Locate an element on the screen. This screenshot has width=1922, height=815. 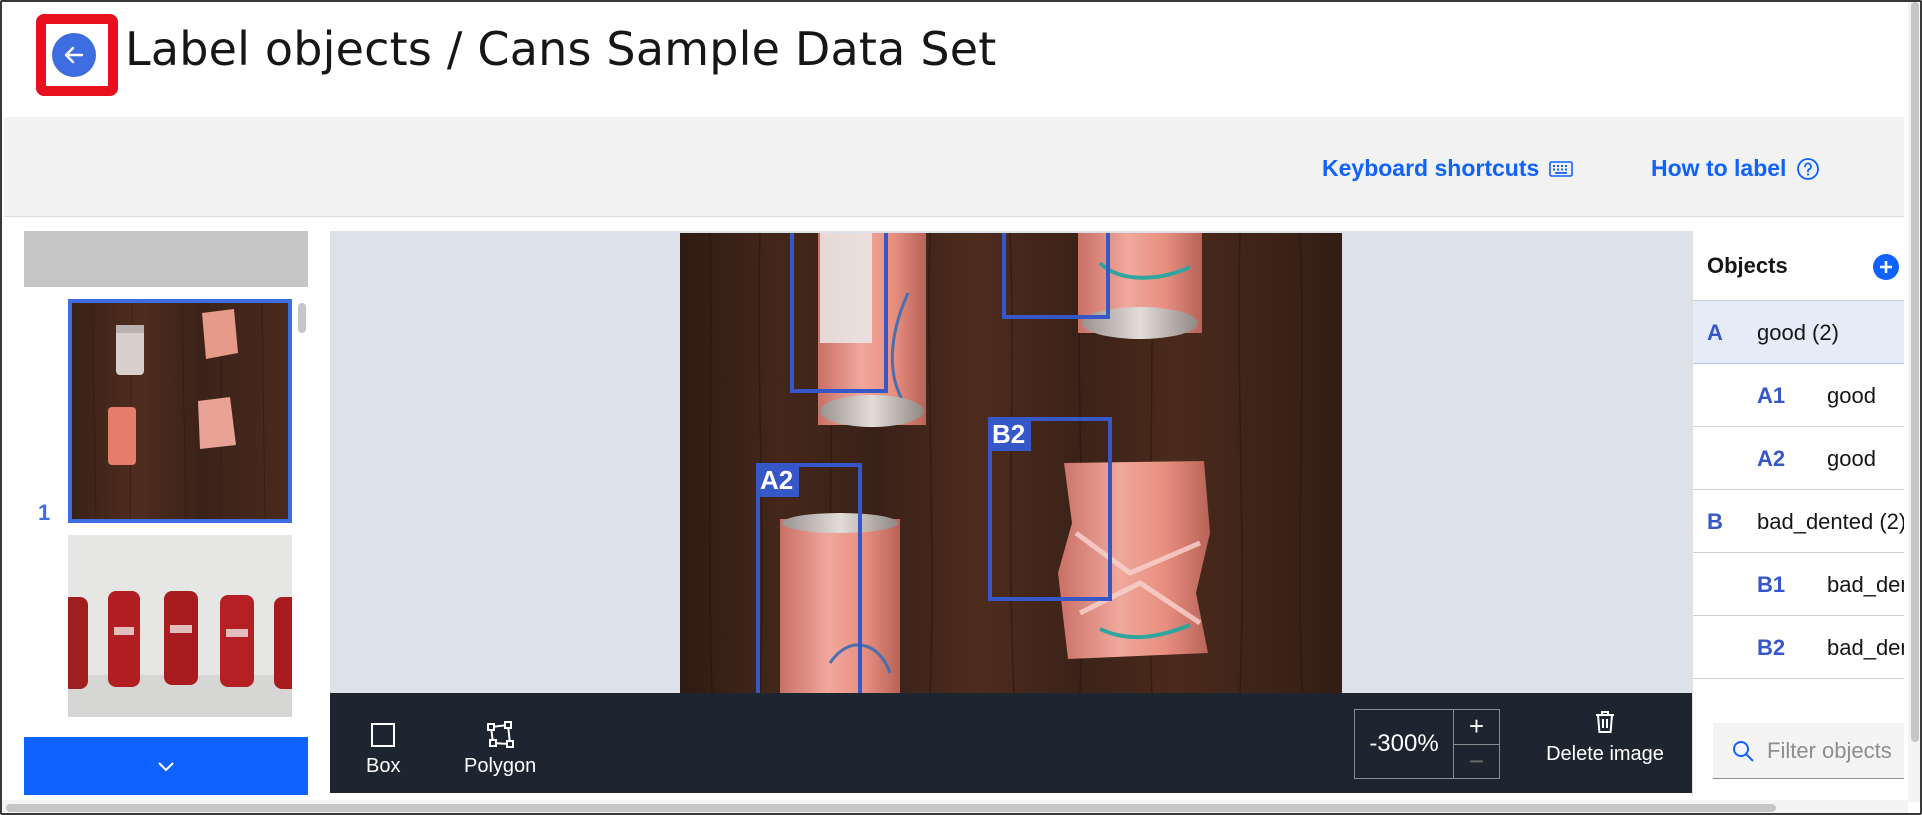
filter-objects-input is located at coordinates (1835, 750).